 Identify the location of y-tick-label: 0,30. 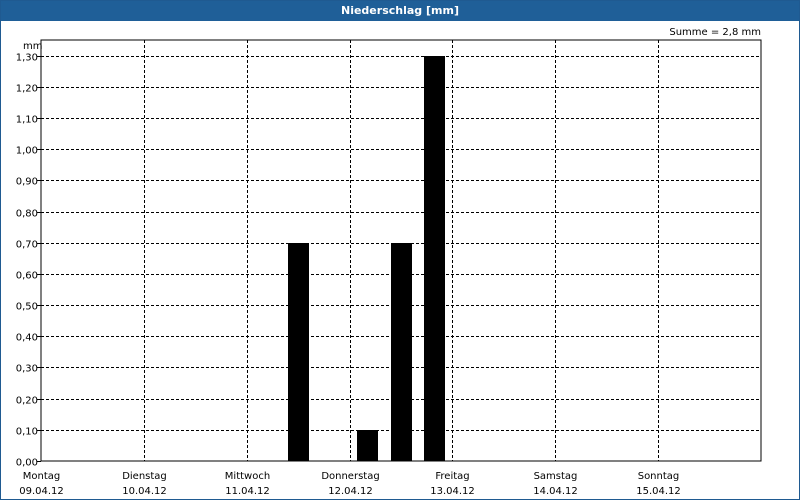
(27, 369).